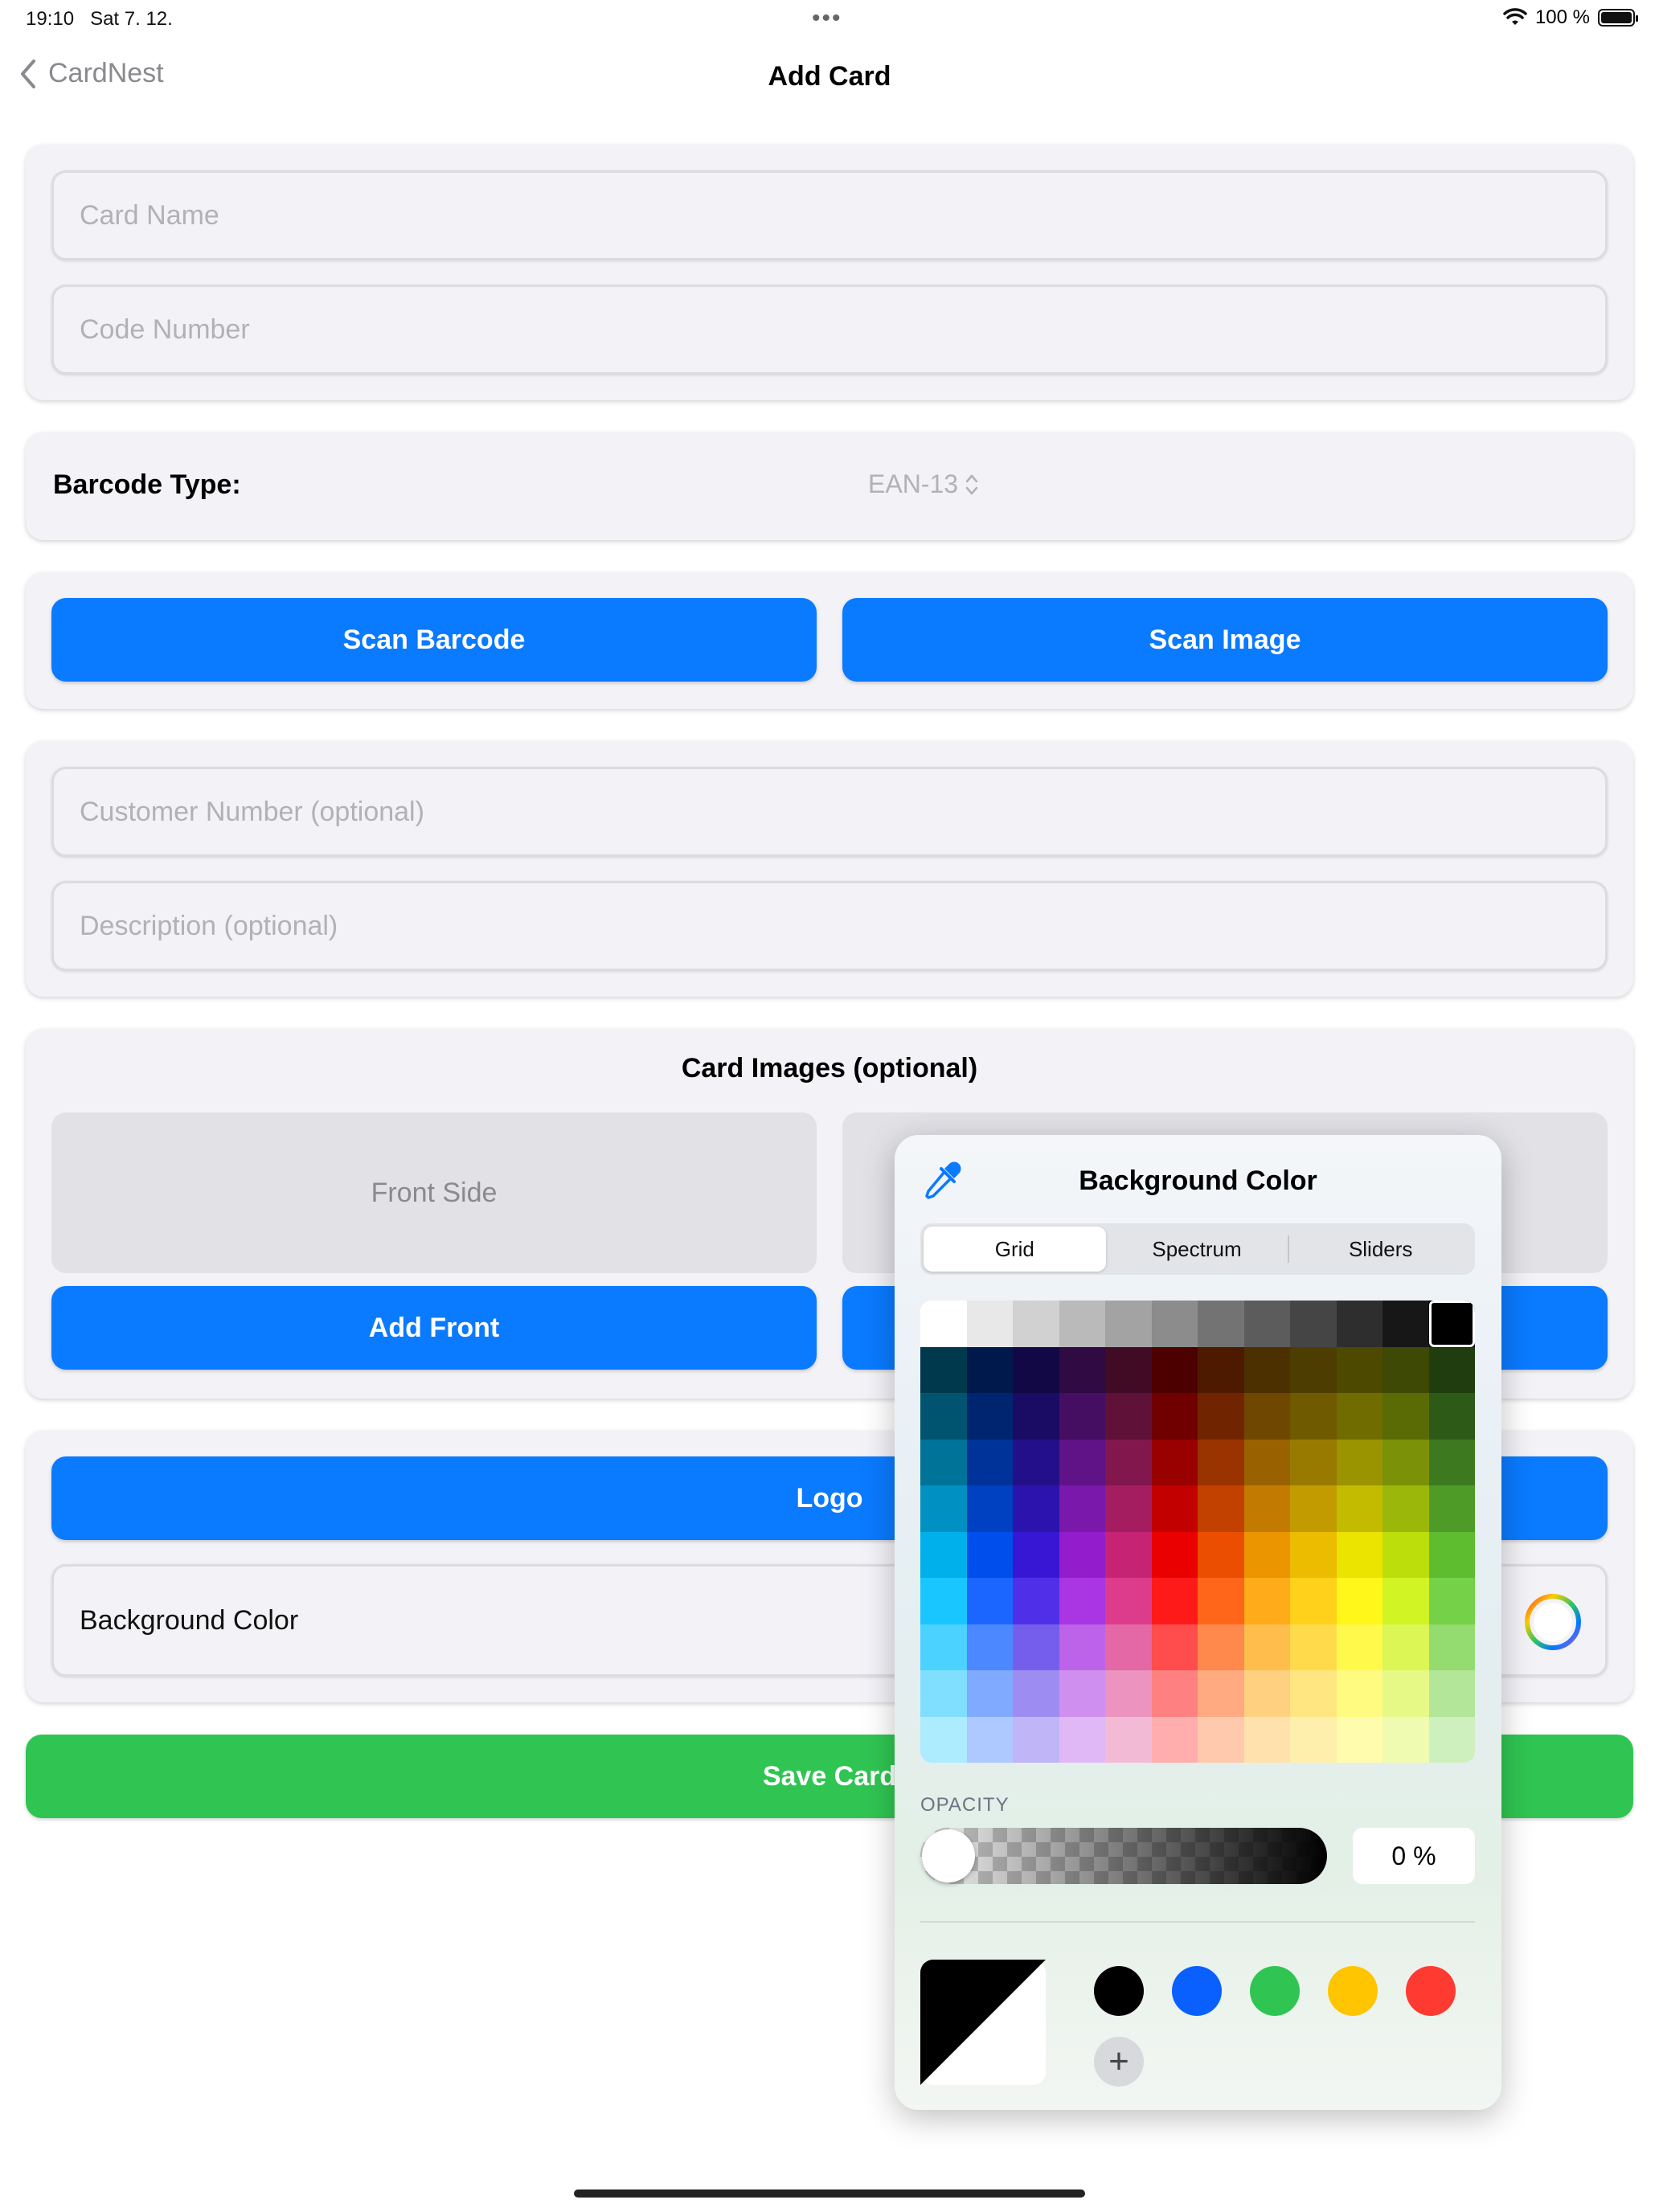  I want to click on opacity-slider, so click(1123, 1856).